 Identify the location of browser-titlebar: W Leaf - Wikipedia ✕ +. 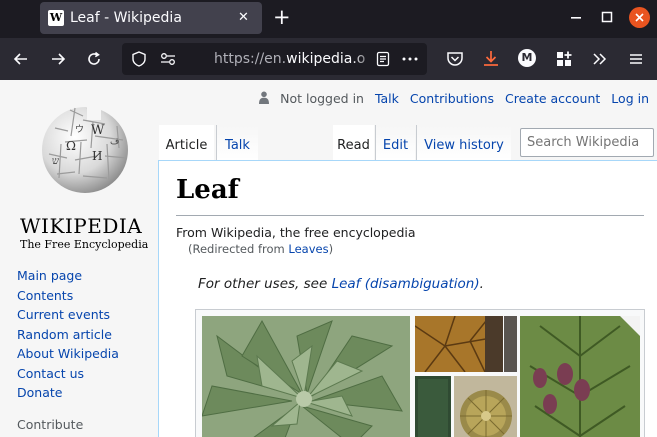
(328, 19).